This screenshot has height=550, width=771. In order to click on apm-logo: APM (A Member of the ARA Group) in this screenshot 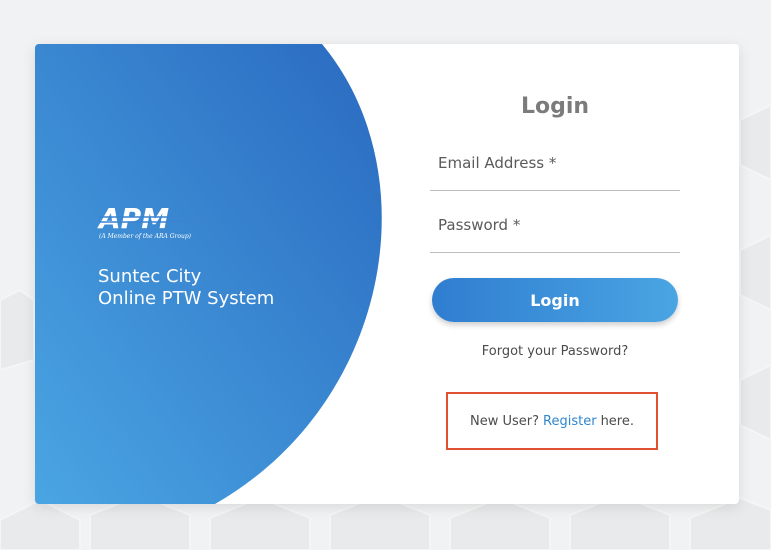, I will do `click(151, 221)`.